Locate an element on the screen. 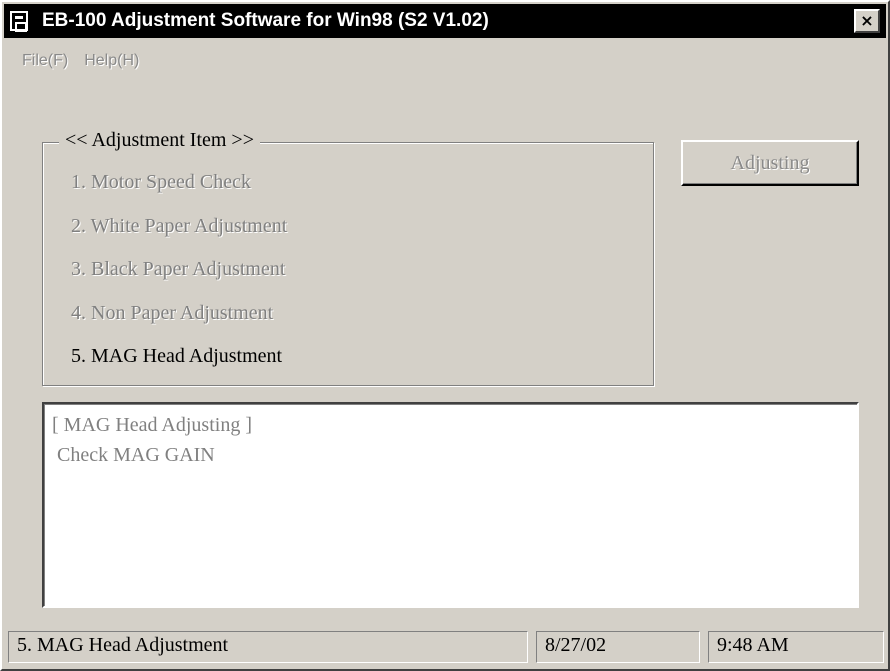 Image resolution: width=890 pixels, height=671 pixels. adjustment-item-non-paper: 4. Non Paper Adjustment is located at coordinates (179, 324).